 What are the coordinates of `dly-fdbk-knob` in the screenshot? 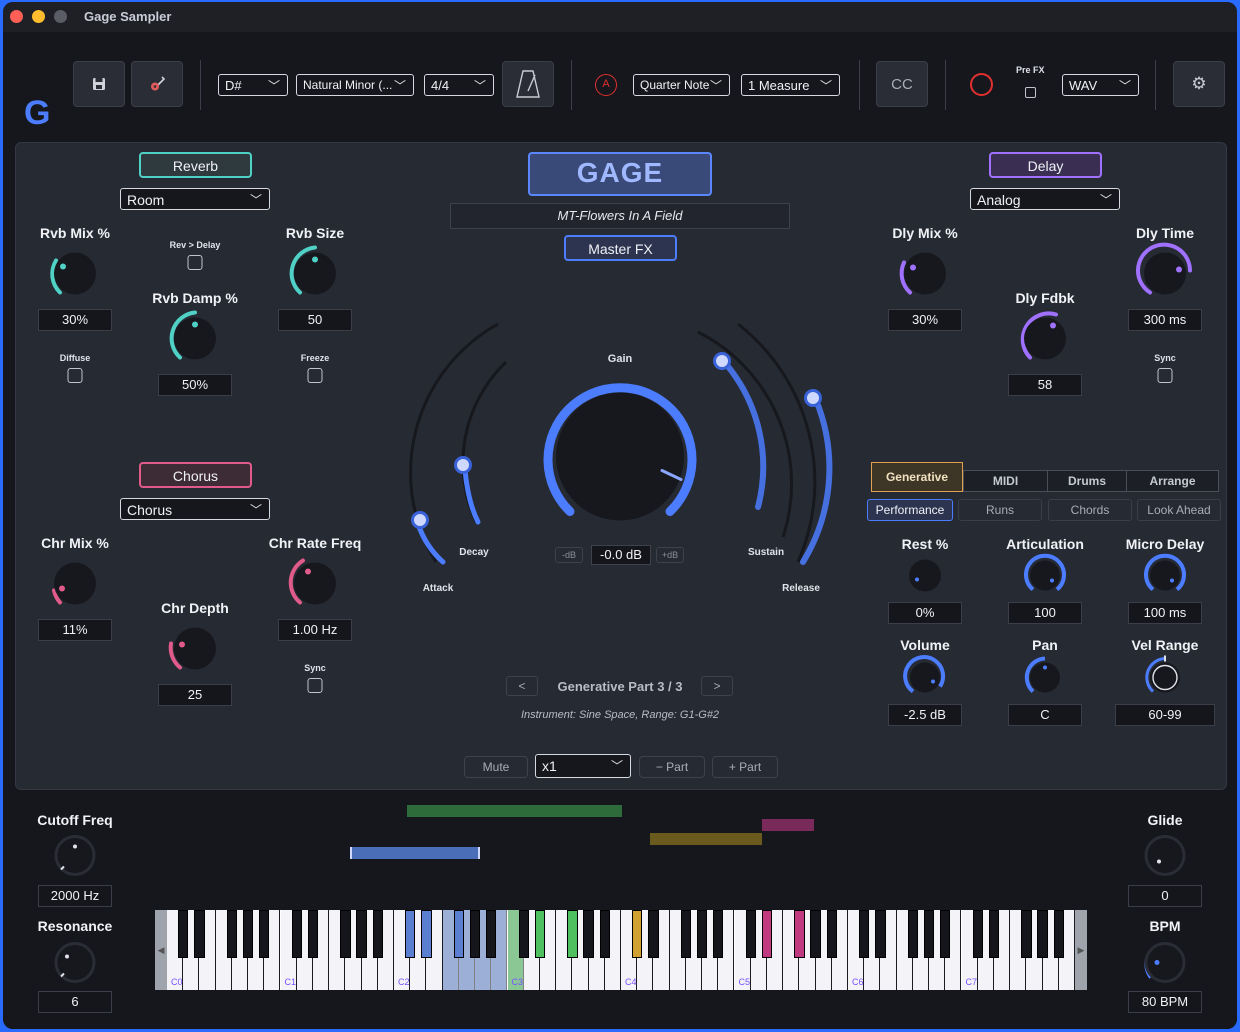 It's located at (1045, 341).